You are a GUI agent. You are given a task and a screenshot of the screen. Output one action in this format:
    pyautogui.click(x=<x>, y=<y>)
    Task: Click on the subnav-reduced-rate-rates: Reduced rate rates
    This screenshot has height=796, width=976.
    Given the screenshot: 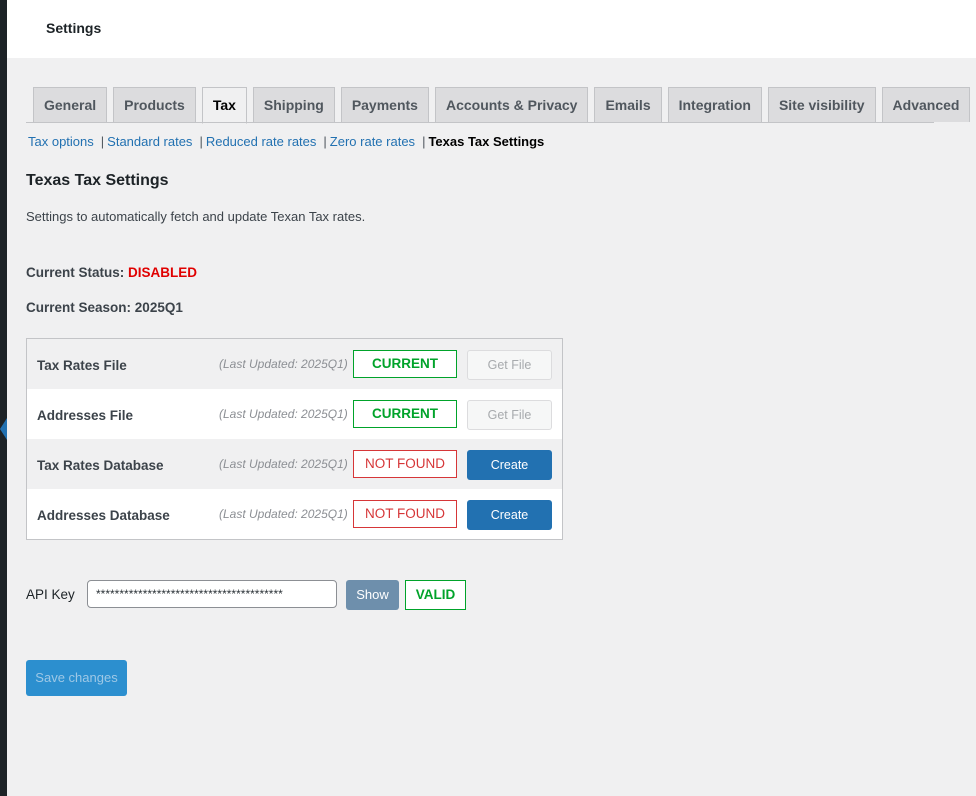 What is the action you would take?
    pyautogui.click(x=261, y=141)
    